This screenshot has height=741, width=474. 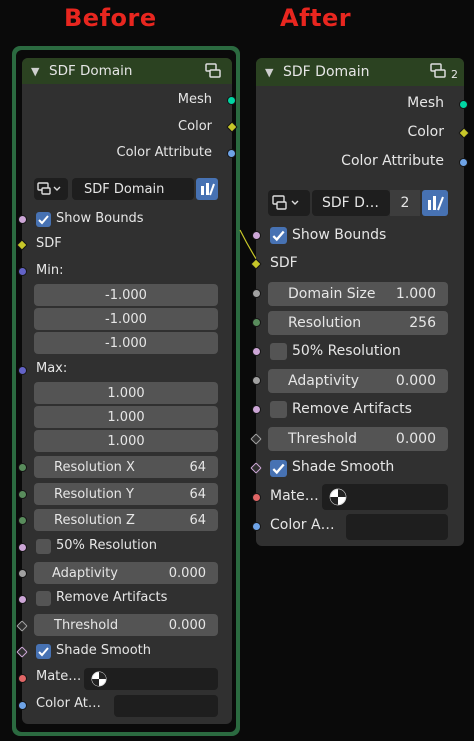 What do you see at coordinates (100, 218) in the screenshot?
I see `show-bounds-label: Show Bounds` at bounding box center [100, 218].